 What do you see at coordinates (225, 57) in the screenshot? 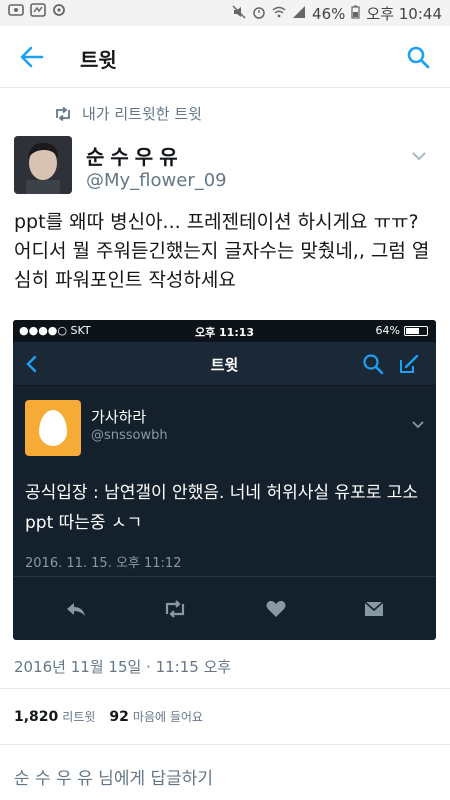
I see `app-header: 트윗` at bounding box center [225, 57].